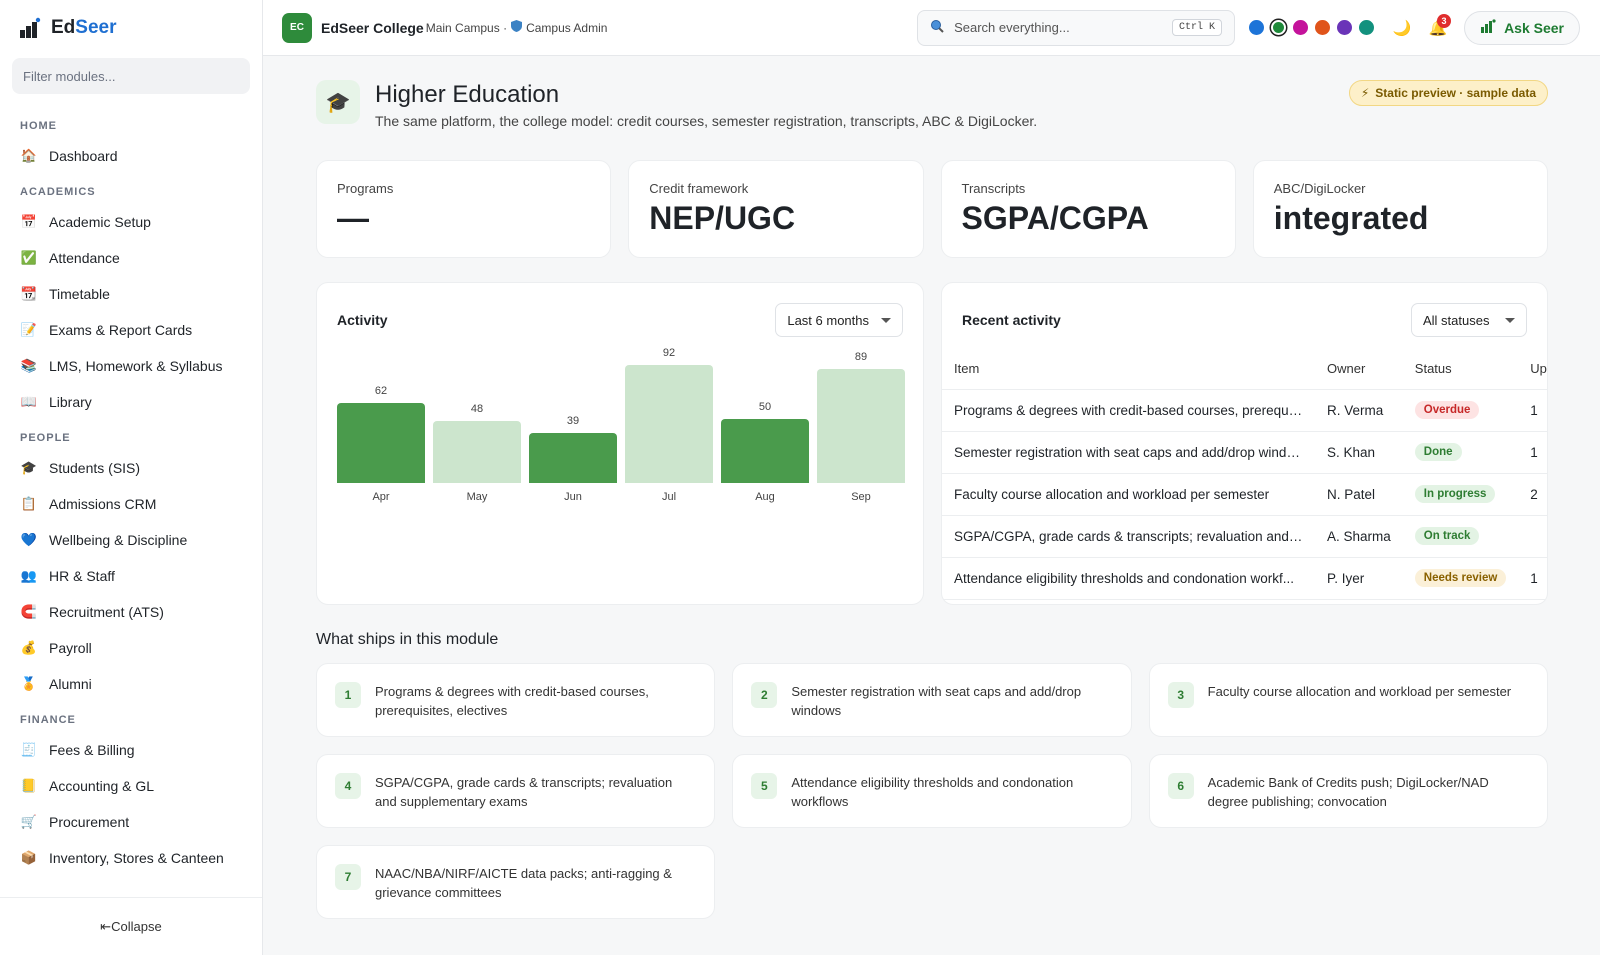 The width and height of the screenshot is (1600, 955). What do you see at coordinates (348, 877) in the screenshot?
I see `feature-number: 7` at bounding box center [348, 877].